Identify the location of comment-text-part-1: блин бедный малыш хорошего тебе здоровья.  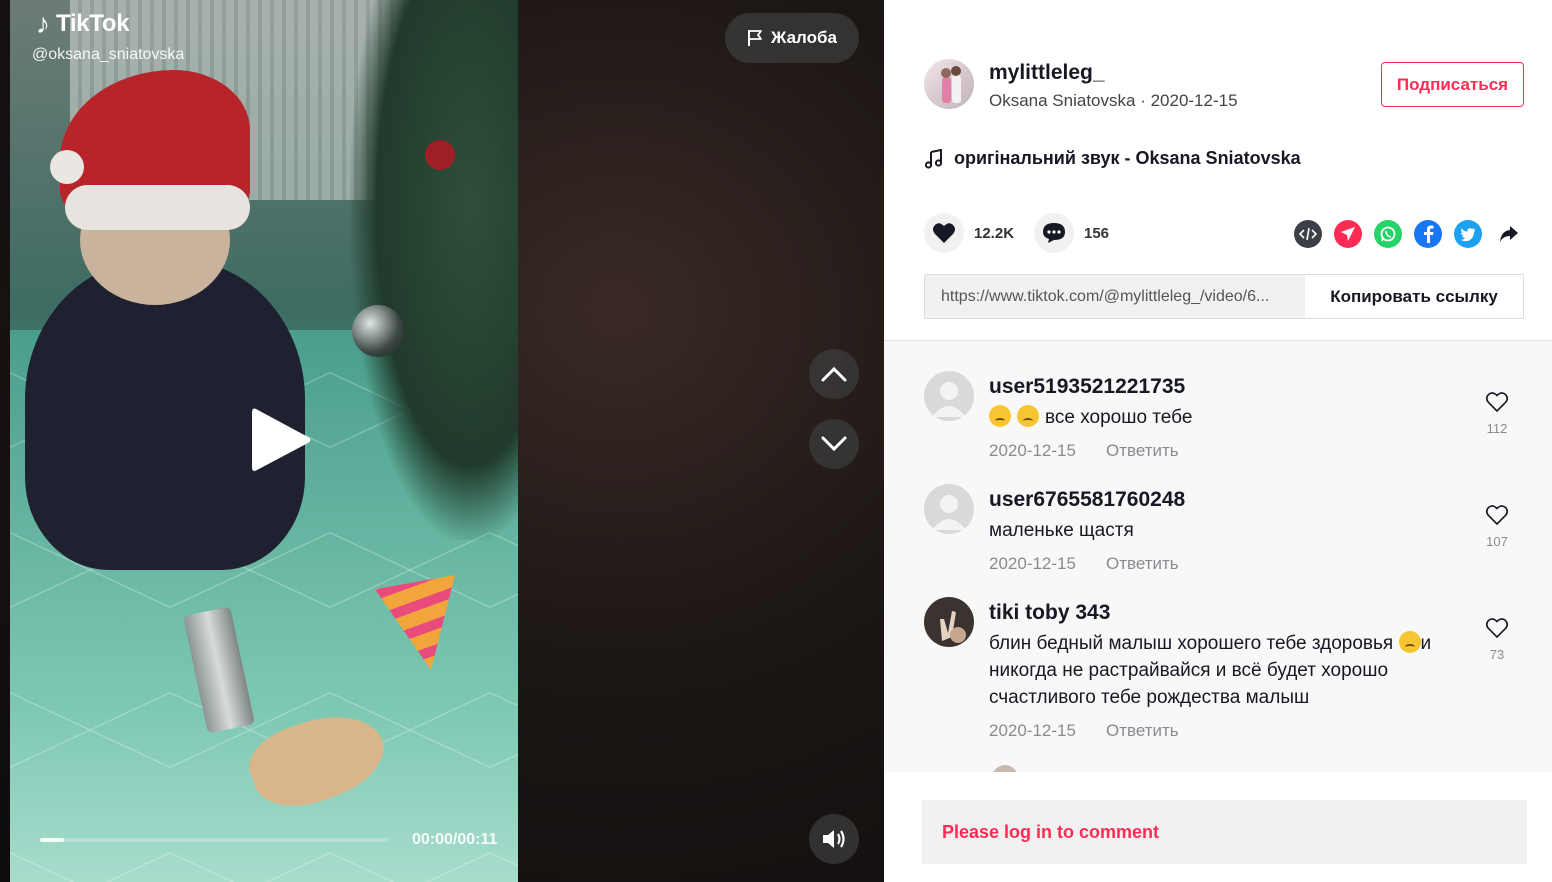
(1194, 643).